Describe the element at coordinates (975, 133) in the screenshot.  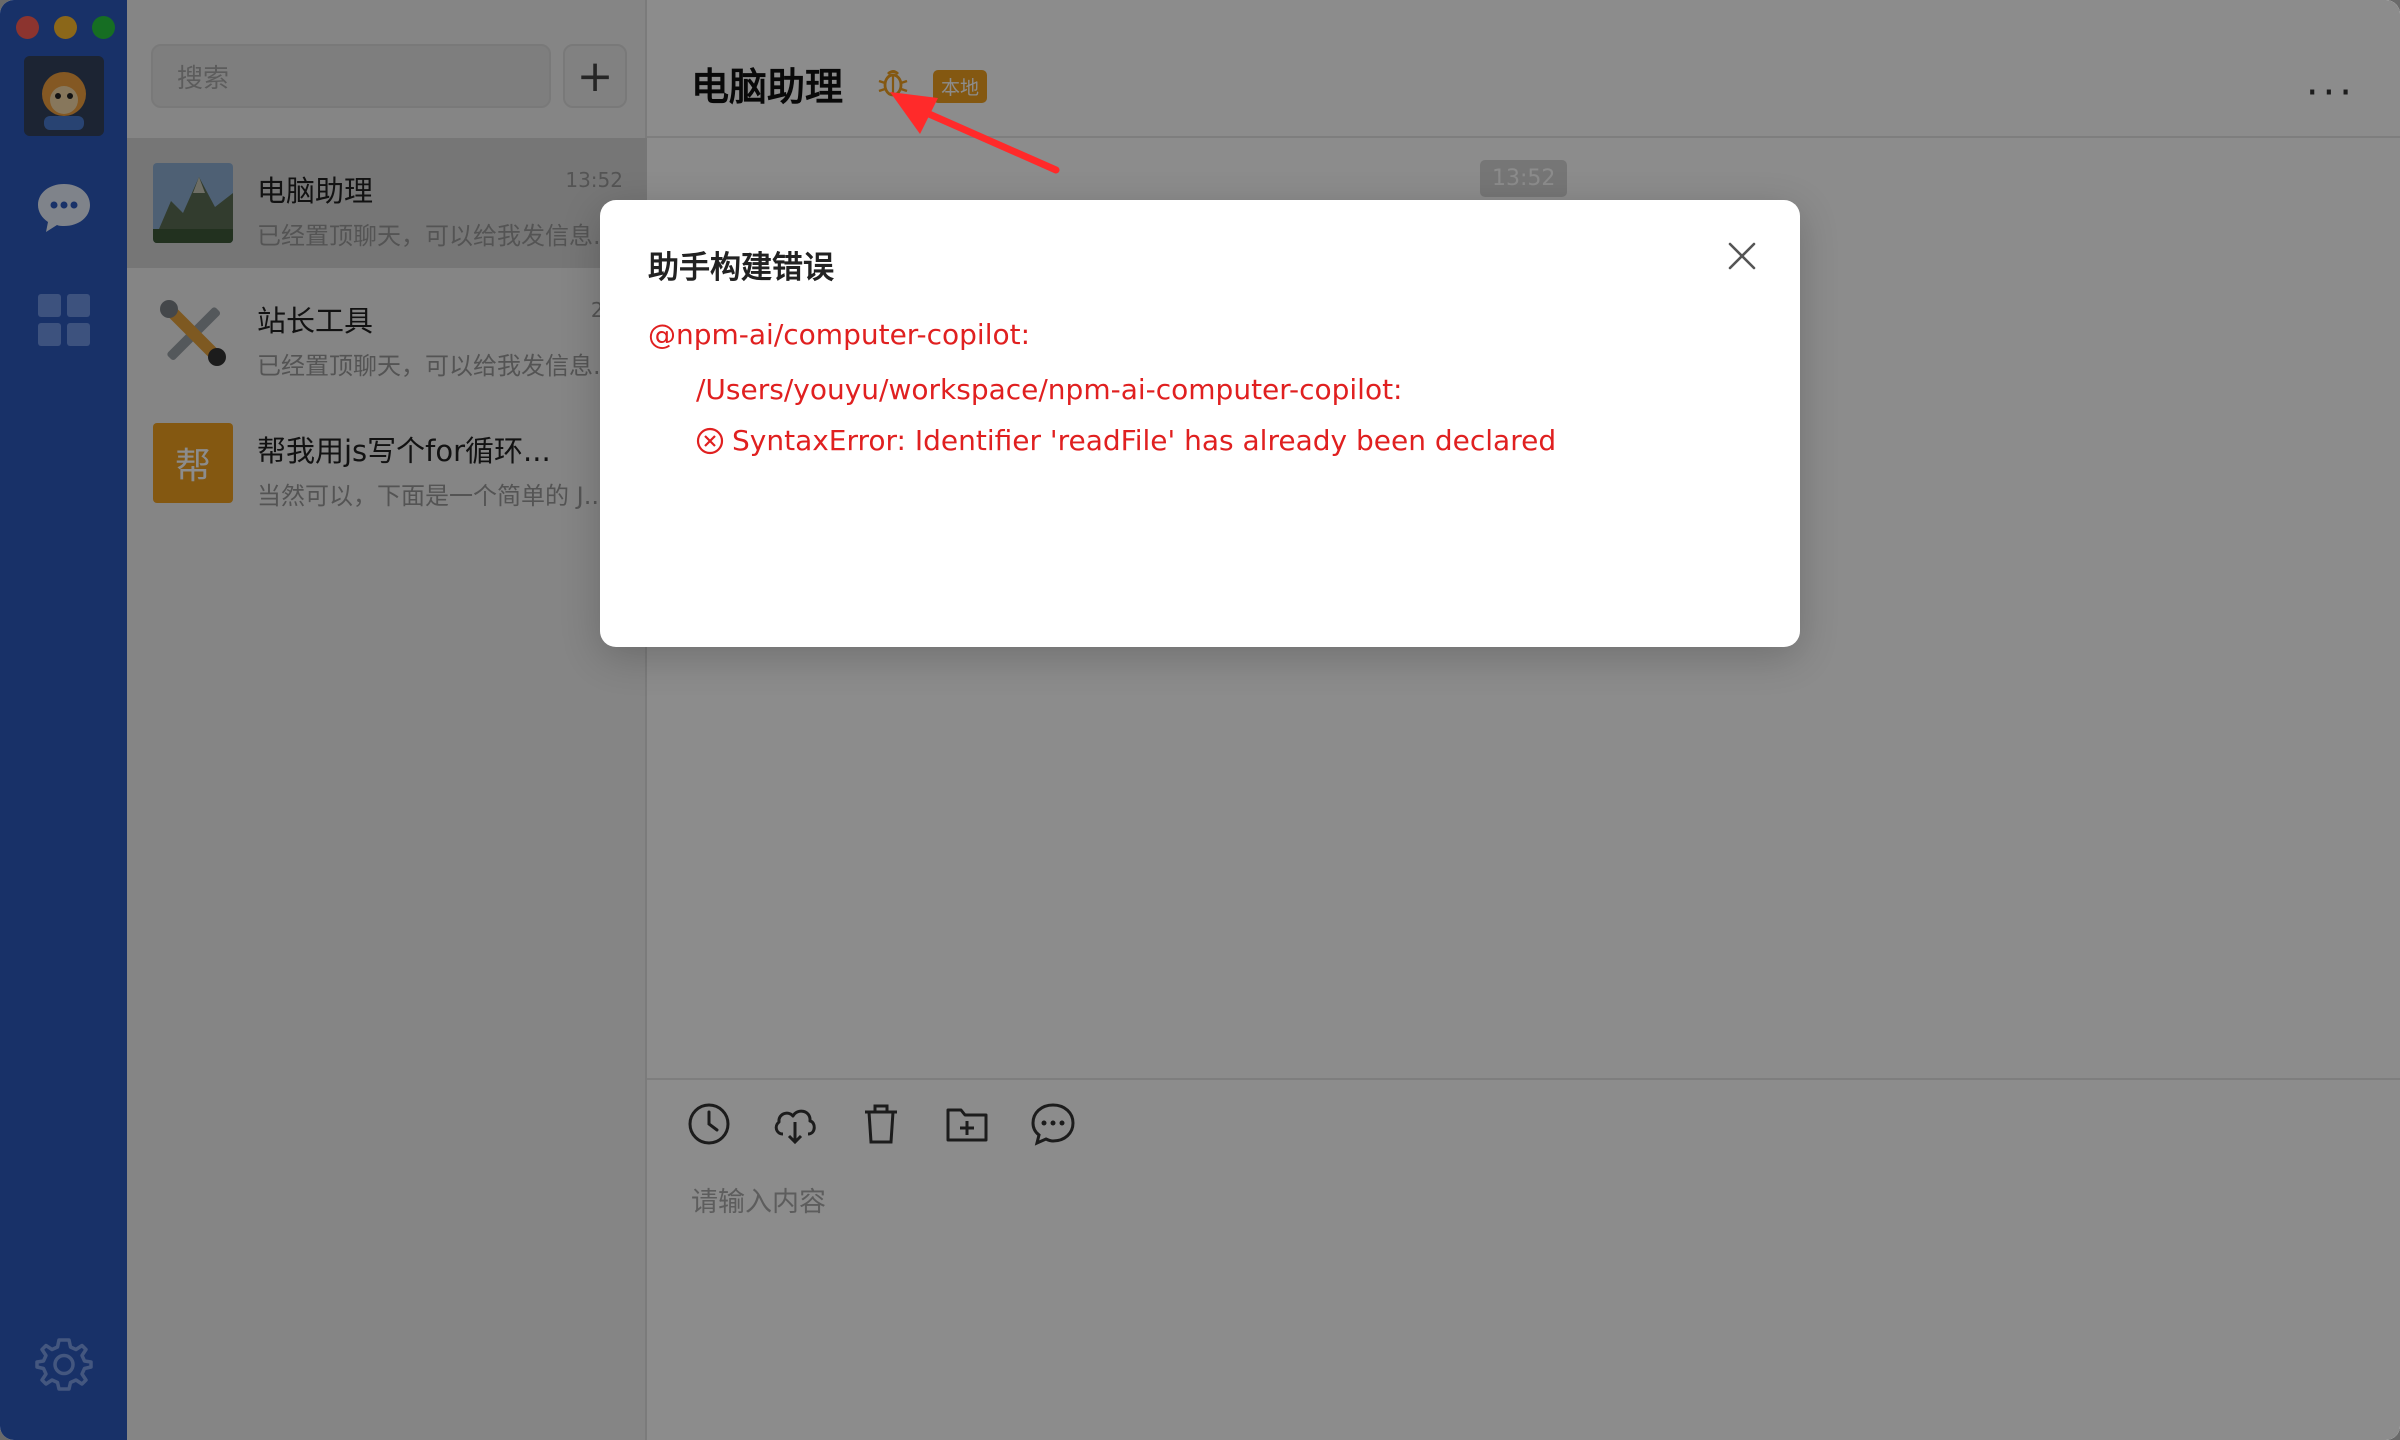
I see `annotation-arrow` at that location.